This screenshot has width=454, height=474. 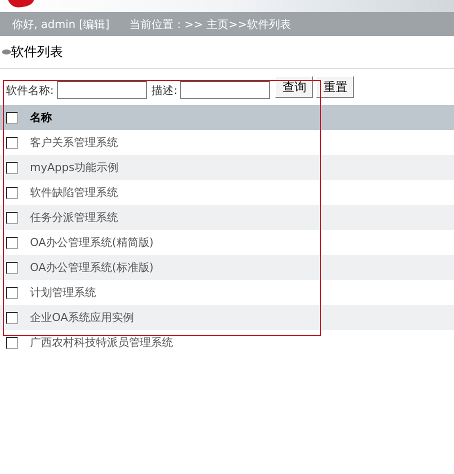 What do you see at coordinates (294, 87) in the screenshot?
I see `search-button: 查询` at bounding box center [294, 87].